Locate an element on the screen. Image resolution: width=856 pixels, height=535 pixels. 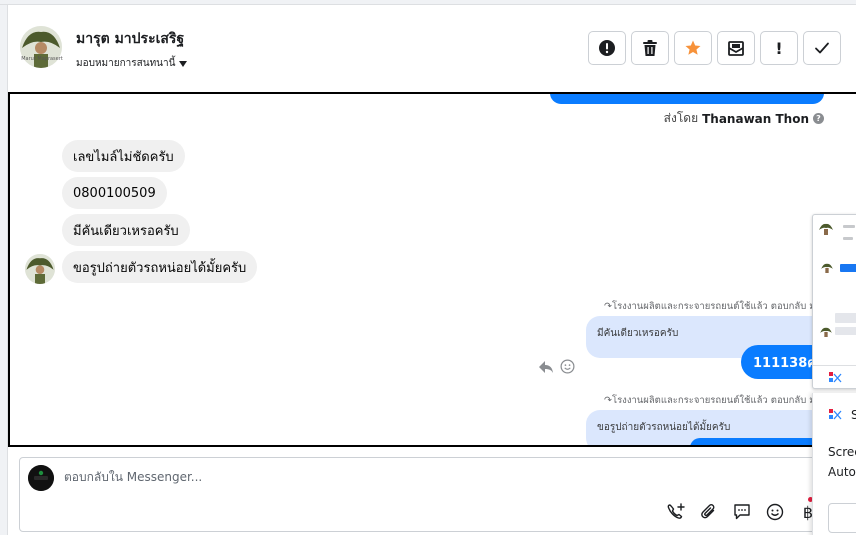
incoming-message-bubble: มีคันเดียวเหรอครับ is located at coordinates (126, 230).